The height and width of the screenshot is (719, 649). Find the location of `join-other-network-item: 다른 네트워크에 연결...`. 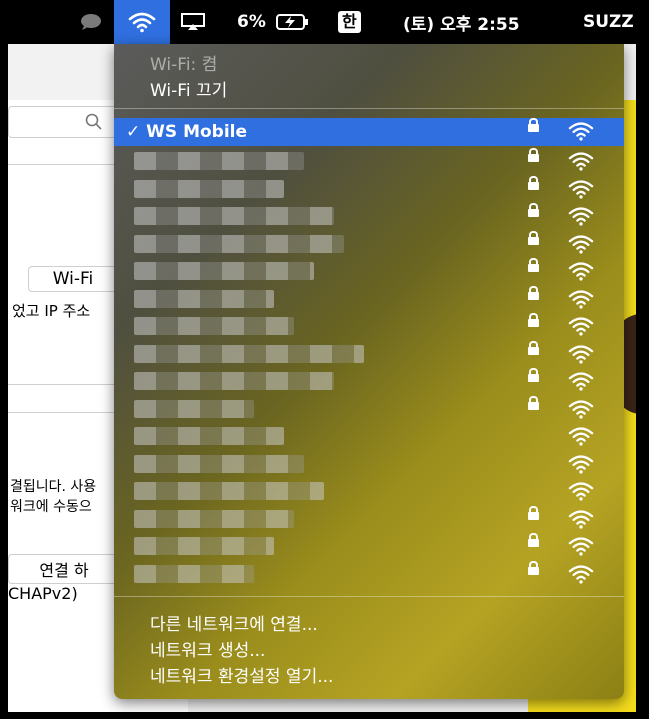

join-other-network-item: 다른 네트워크에 연결... is located at coordinates (234, 622).